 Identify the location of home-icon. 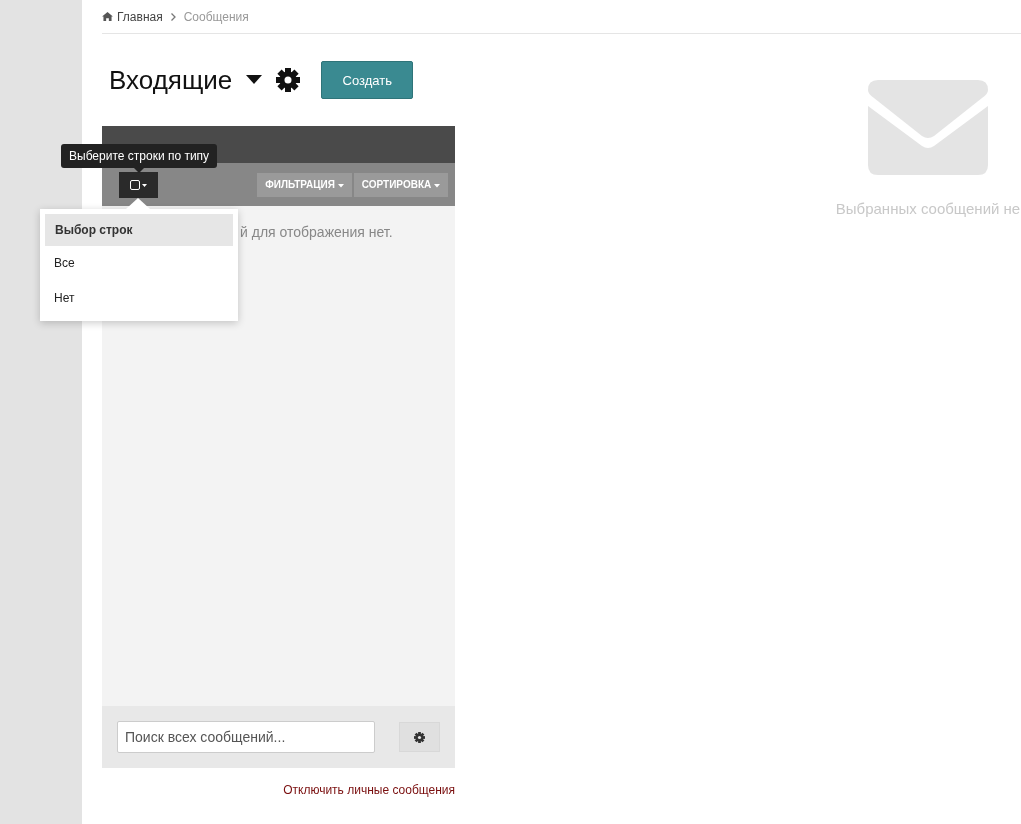
(107, 16).